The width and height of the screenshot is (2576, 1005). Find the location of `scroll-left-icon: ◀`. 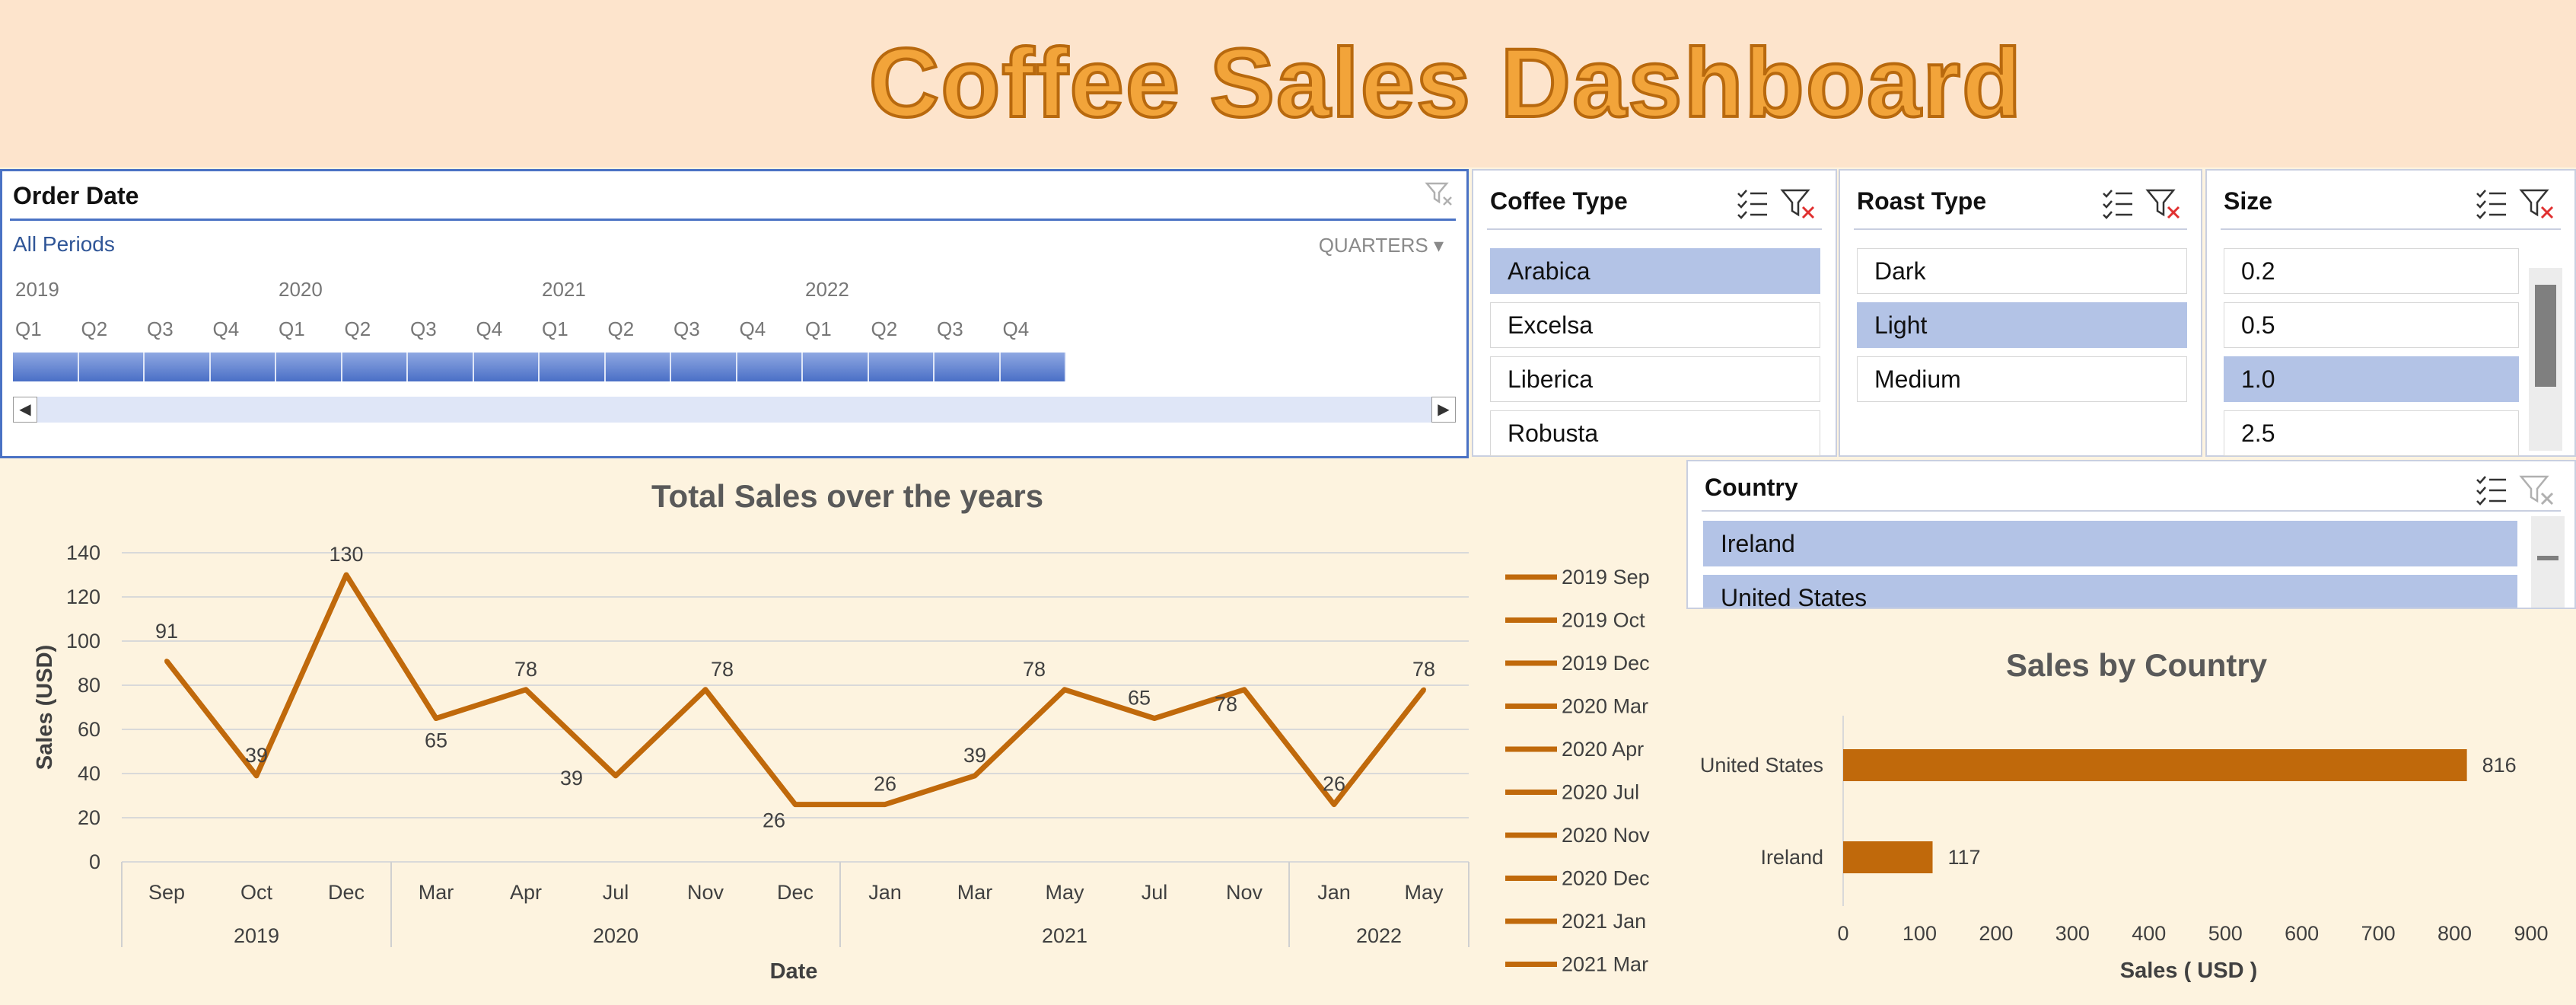

scroll-left-icon: ◀ is located at coordinates (25, 410).